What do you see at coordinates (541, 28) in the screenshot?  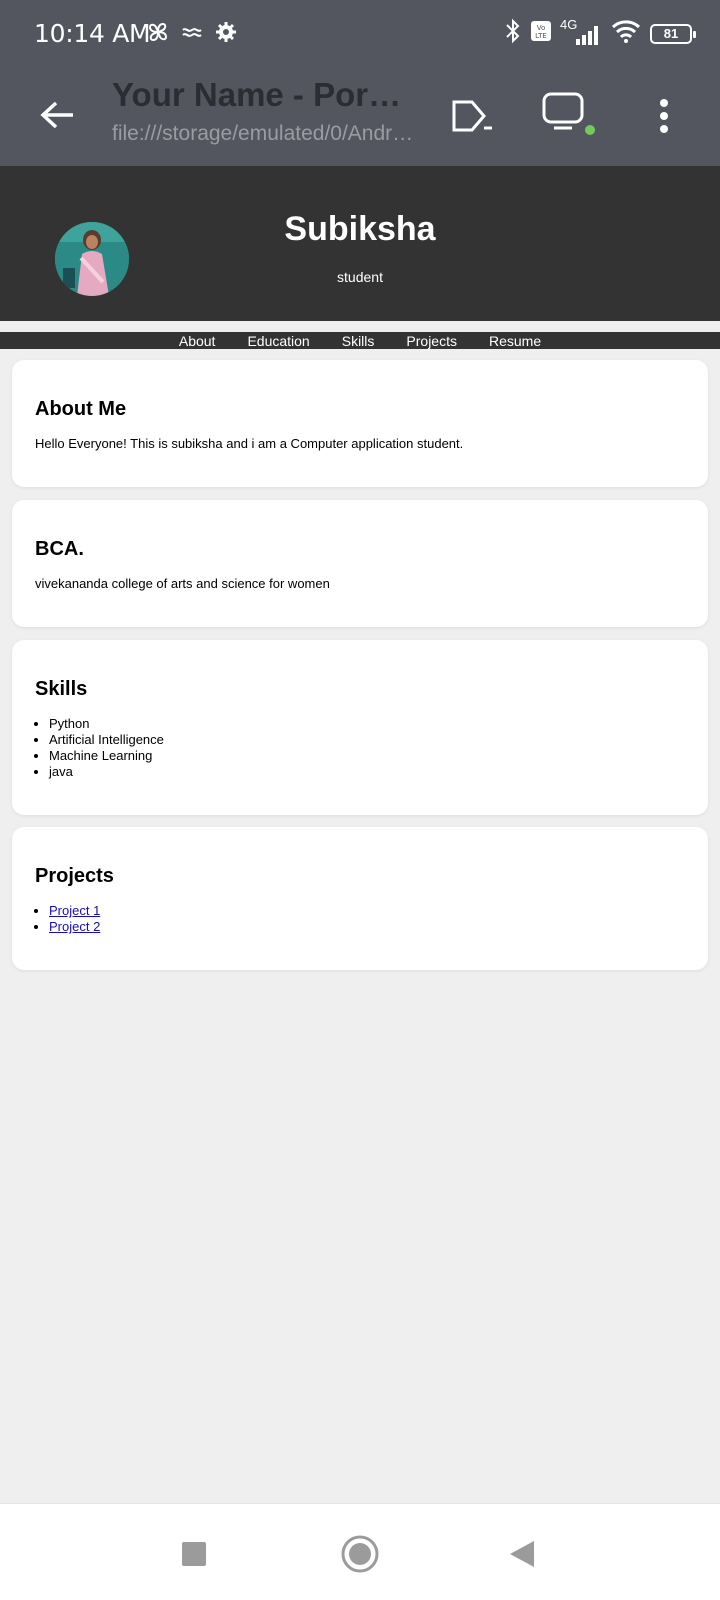 I see `svg-text: Vo` at bounding box center [541, 28].